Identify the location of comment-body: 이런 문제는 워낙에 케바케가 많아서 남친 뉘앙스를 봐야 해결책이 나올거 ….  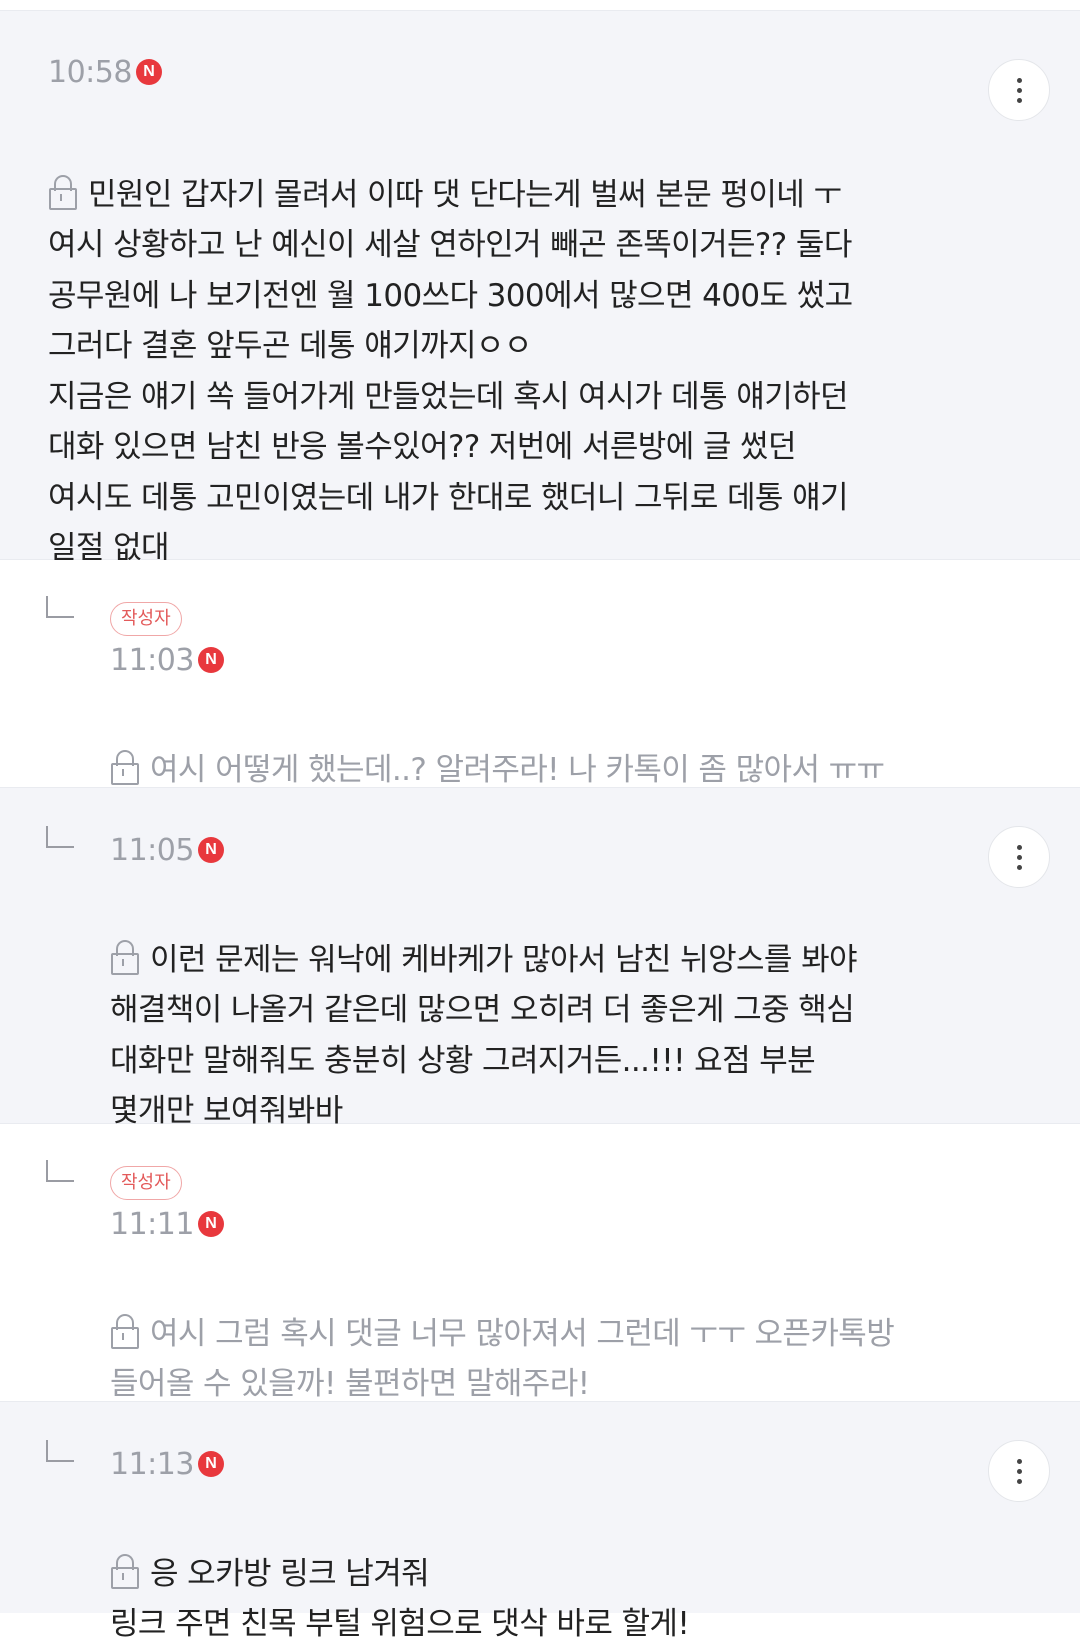
(560, 1010).